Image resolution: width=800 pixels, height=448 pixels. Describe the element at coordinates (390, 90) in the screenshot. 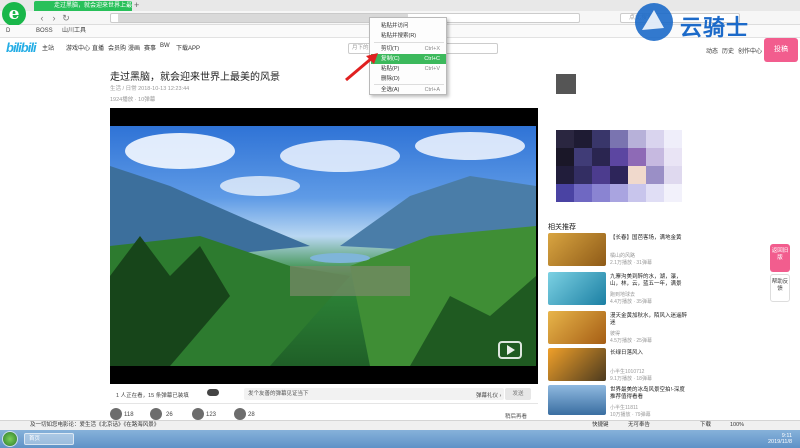

I see `ctx-label: 全选(A)` at that location.